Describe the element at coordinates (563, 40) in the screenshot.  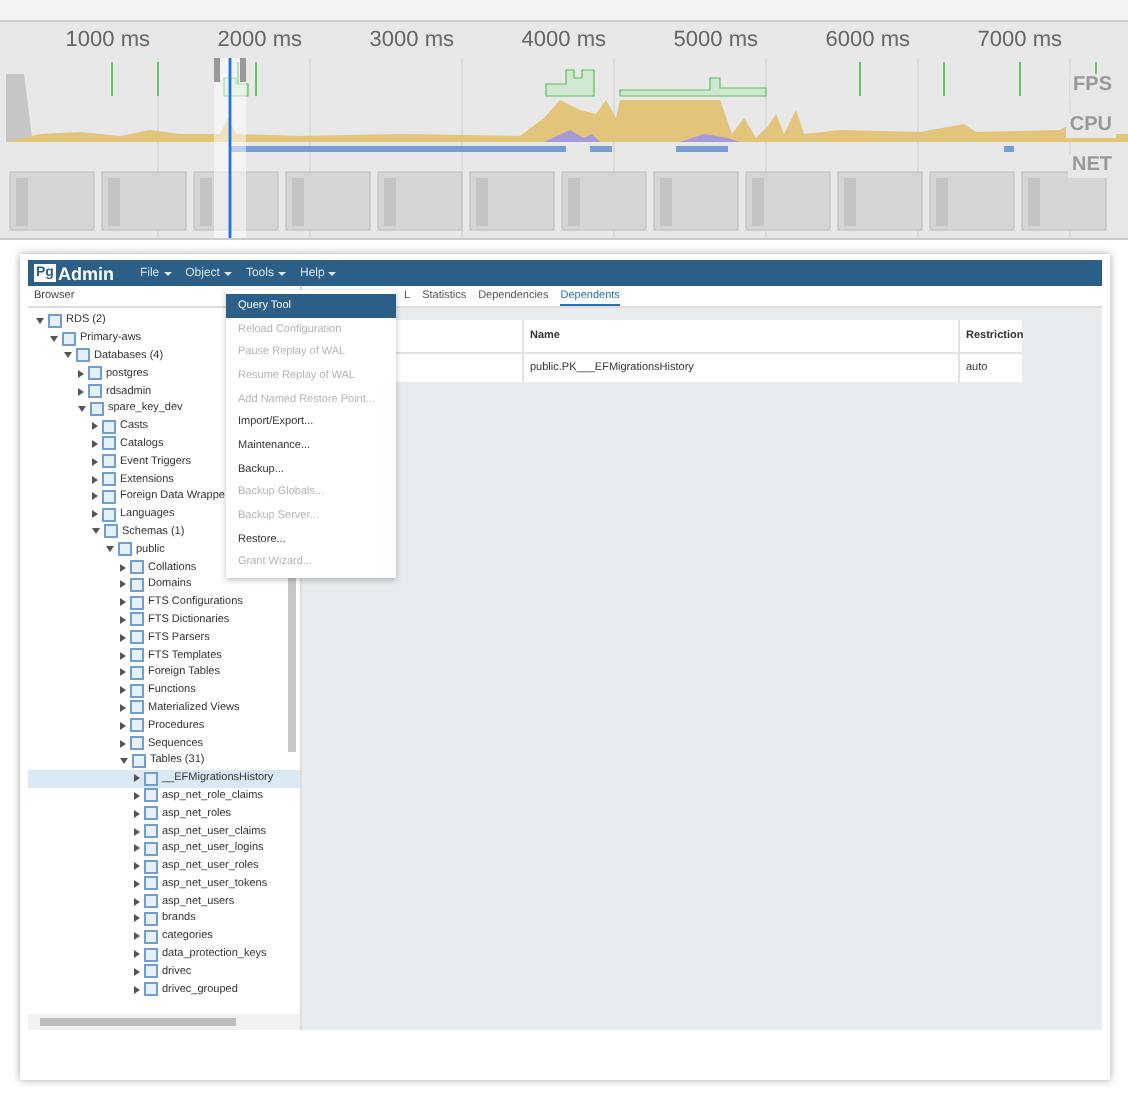
I see `time-tick-label: 4000 ms` at that location.